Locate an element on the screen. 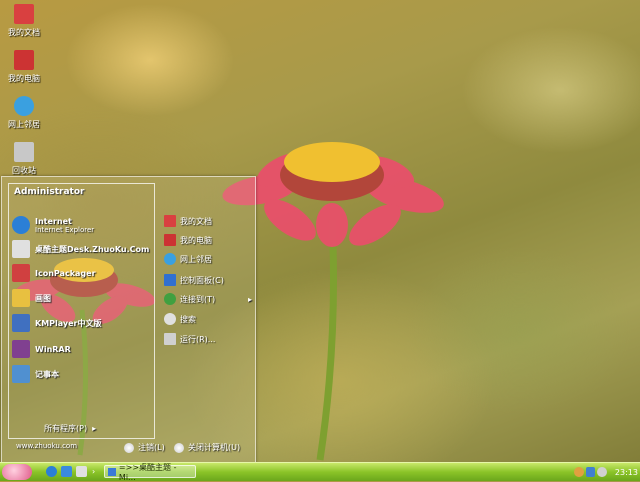 This screenshot has height=482, width=640. menu-network: 网上邻居 is located at coordinates (188, 259).